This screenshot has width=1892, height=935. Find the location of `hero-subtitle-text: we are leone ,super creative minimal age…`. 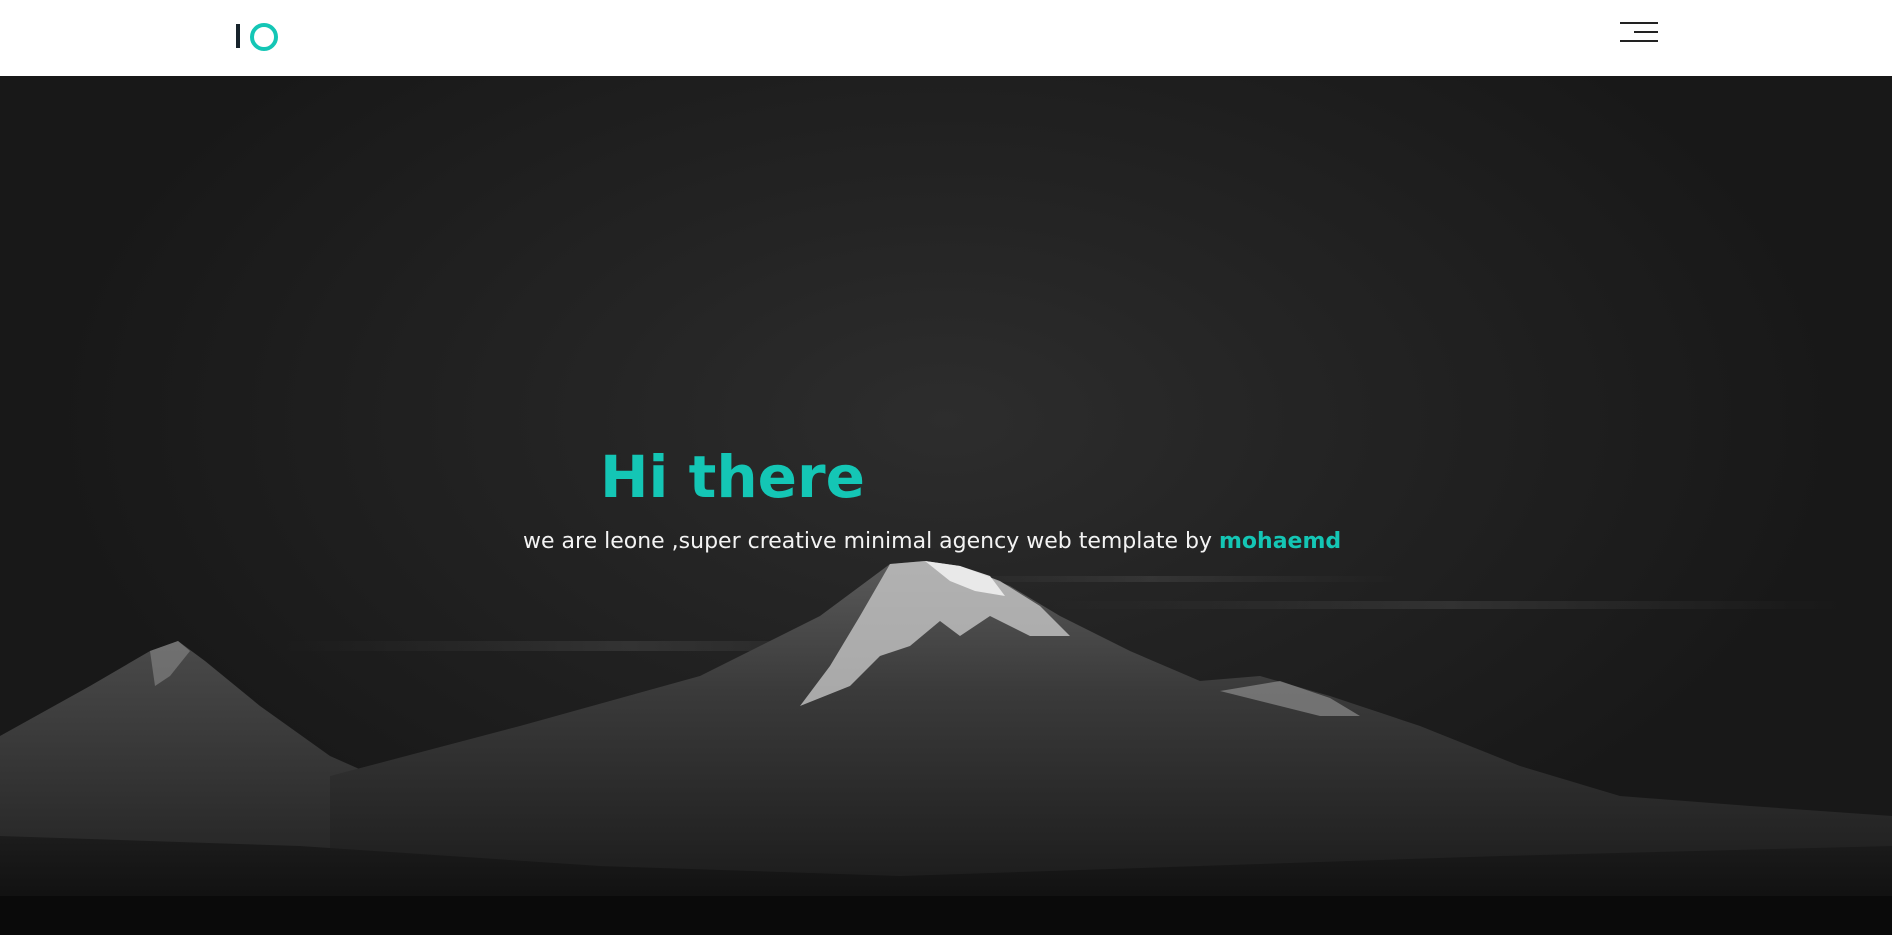

hero-subtitle-text: we are leone ,super creative minimal age… is located at coordinates (871, 541).